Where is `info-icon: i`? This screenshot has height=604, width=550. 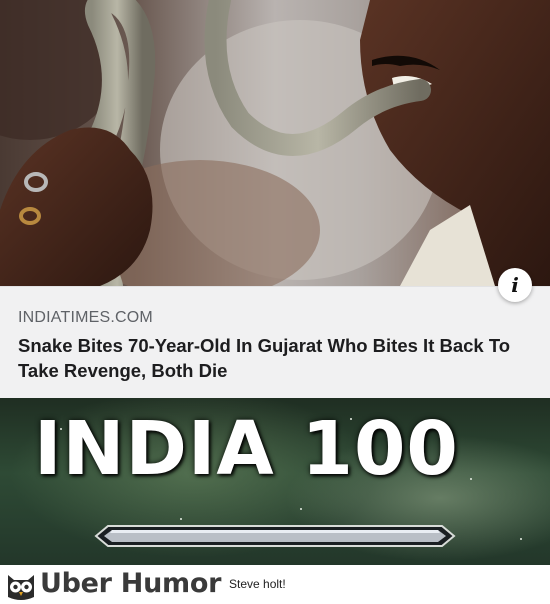
info-icon: i is located at coordinates (515, 285).